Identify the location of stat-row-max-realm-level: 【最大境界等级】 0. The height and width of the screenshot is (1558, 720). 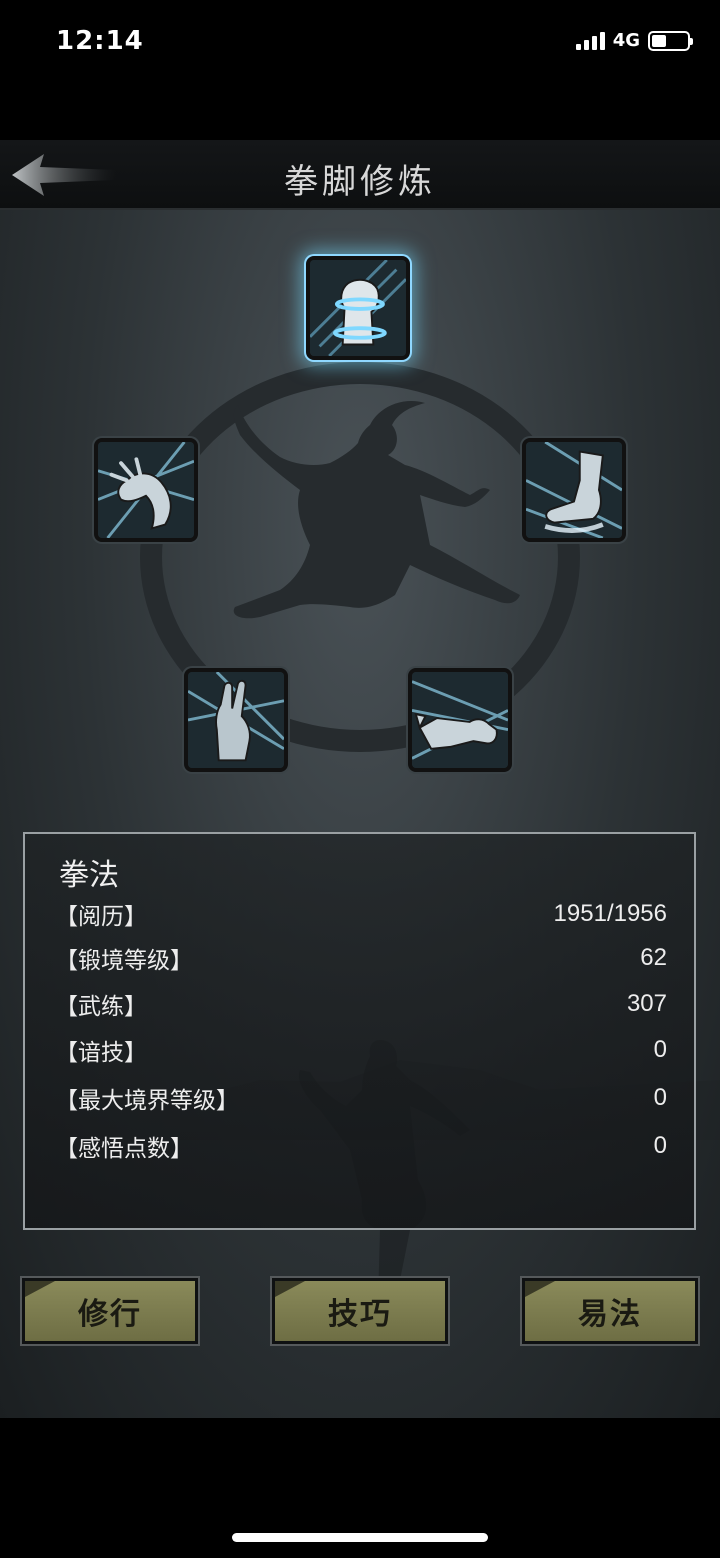
(361, 1098).